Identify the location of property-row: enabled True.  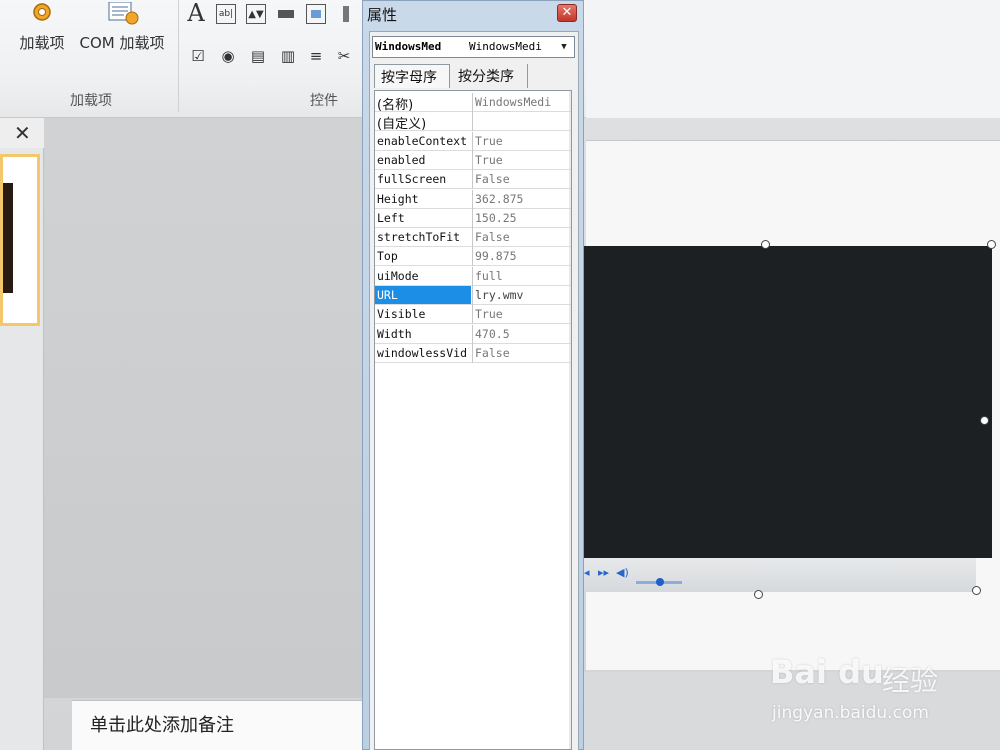
(473, 160).